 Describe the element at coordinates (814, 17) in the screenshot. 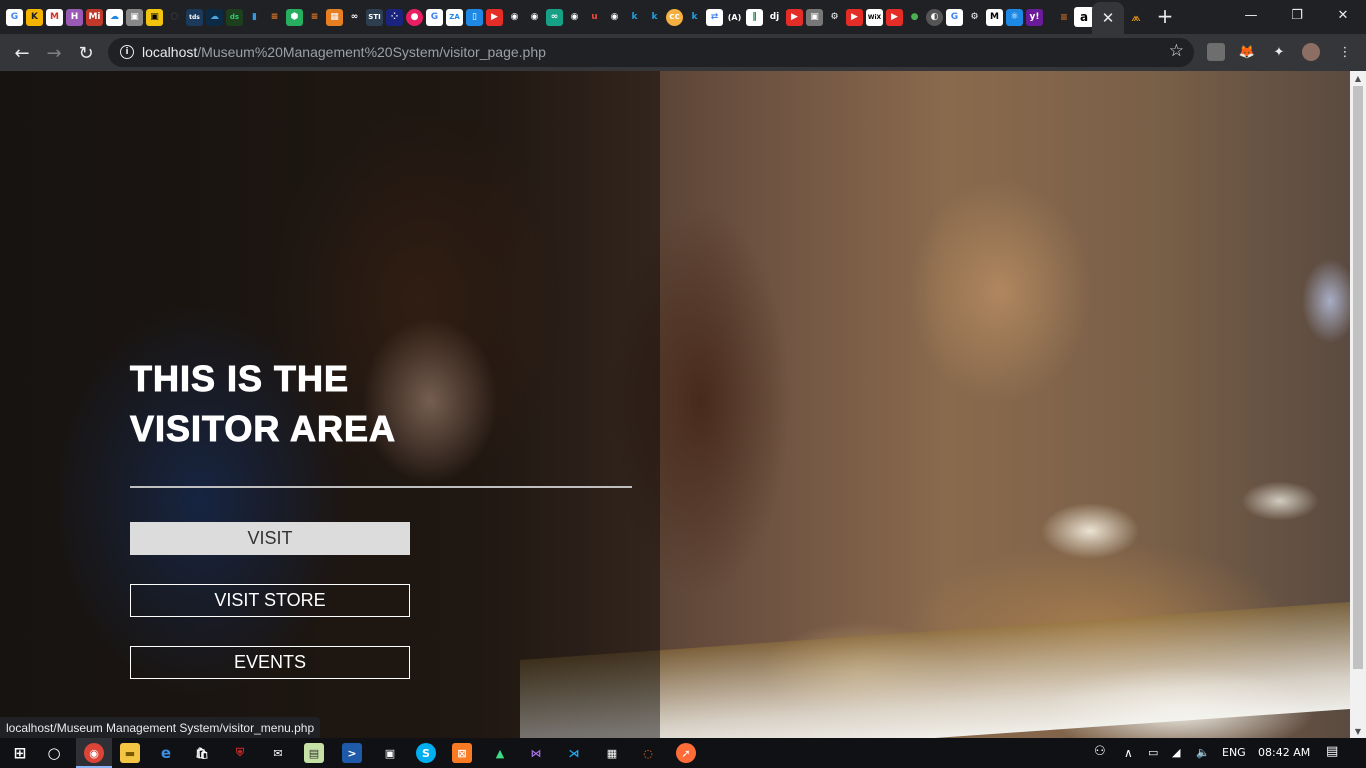

I see `python-icon: ▣` at that location.